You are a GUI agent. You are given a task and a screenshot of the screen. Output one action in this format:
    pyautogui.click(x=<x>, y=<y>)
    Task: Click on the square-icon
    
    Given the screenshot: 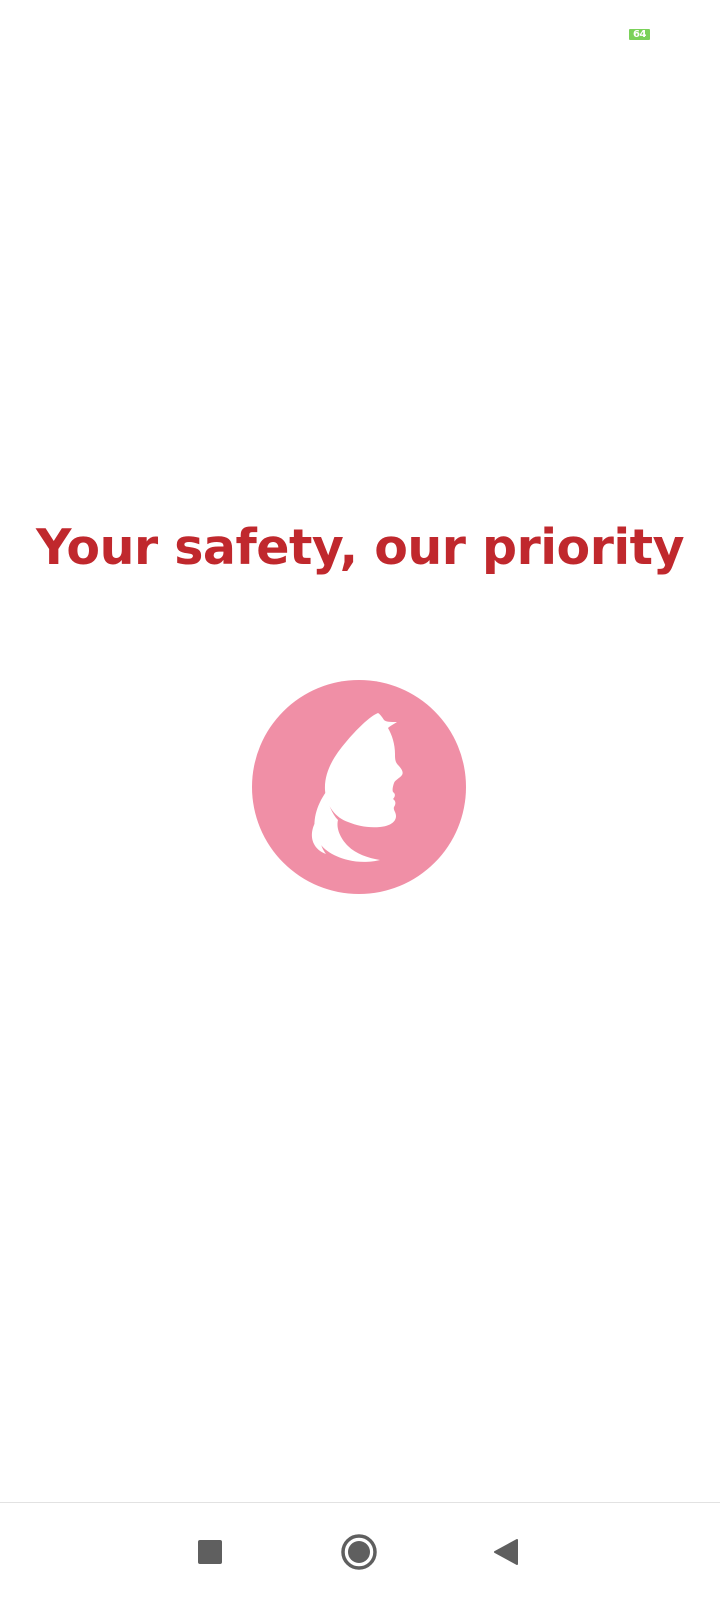 What is the action you would take?
    pyautogui.click(x=210, y=1552)
    